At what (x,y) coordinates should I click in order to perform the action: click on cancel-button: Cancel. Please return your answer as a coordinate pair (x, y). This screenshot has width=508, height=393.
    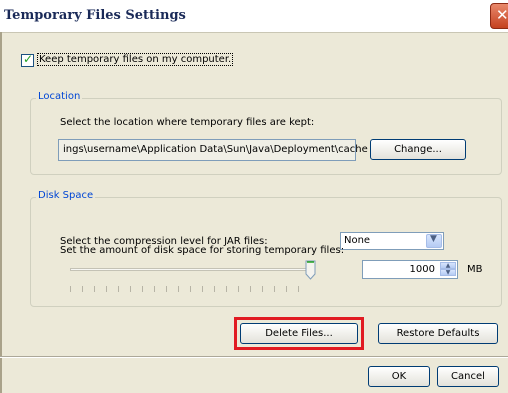
    Looking at the image, I should click on (468, 376).